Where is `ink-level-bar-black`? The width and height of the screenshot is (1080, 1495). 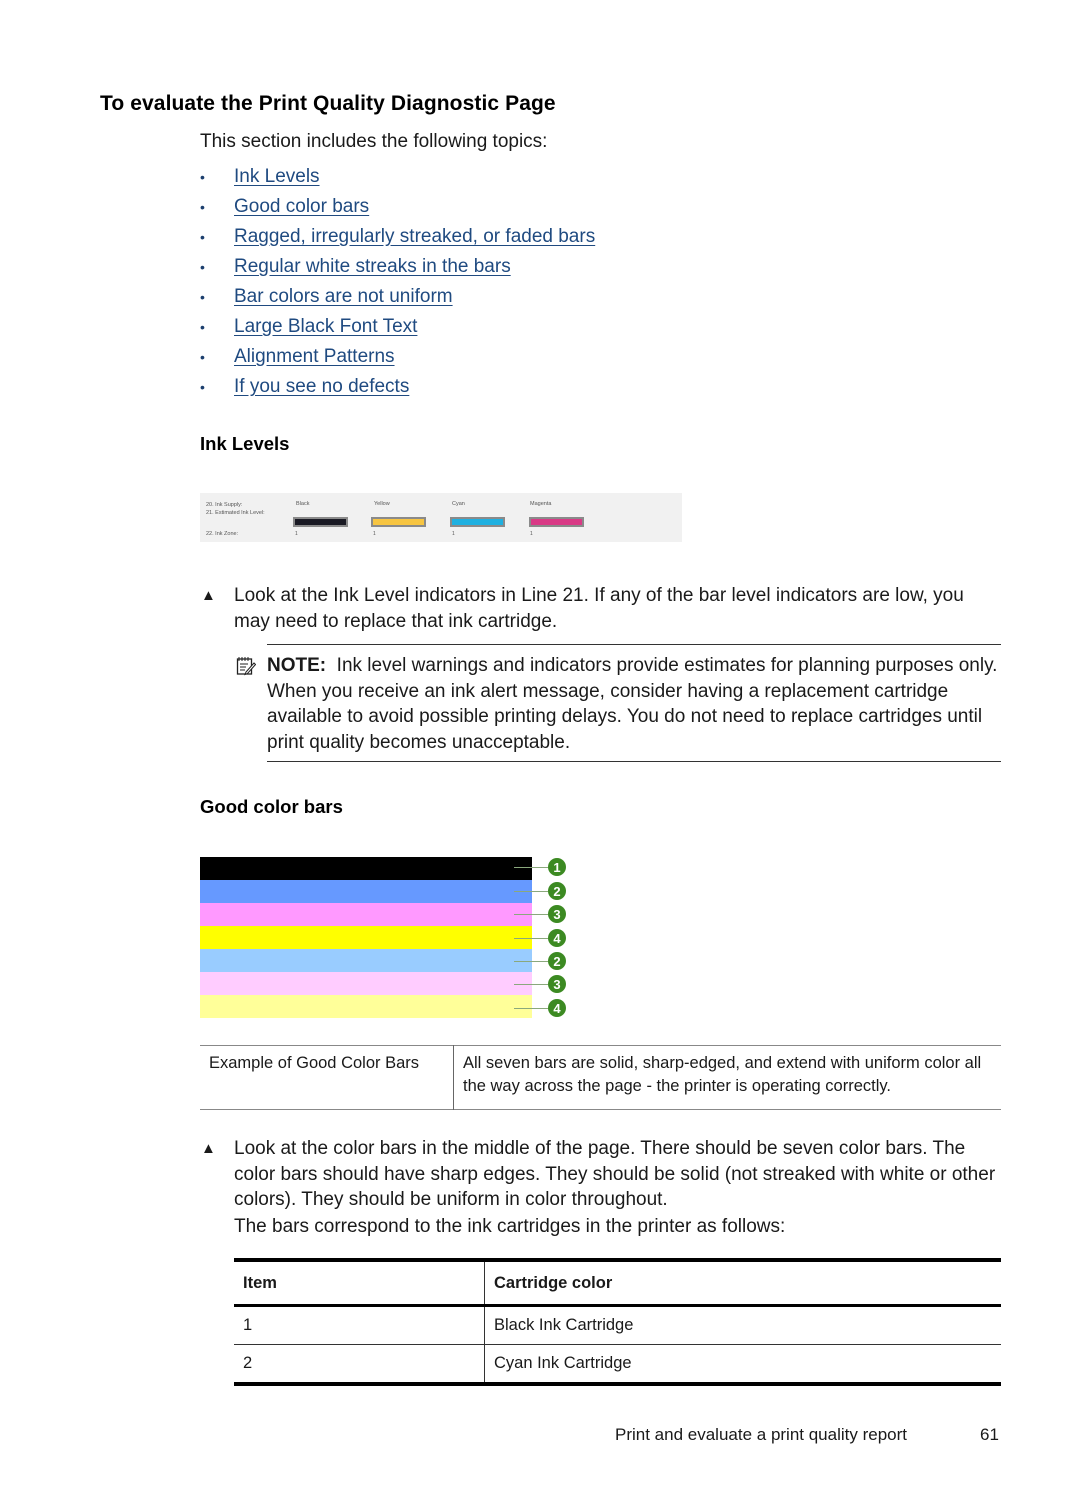 ink-level-bar-black is located at coordinates (320, 522).